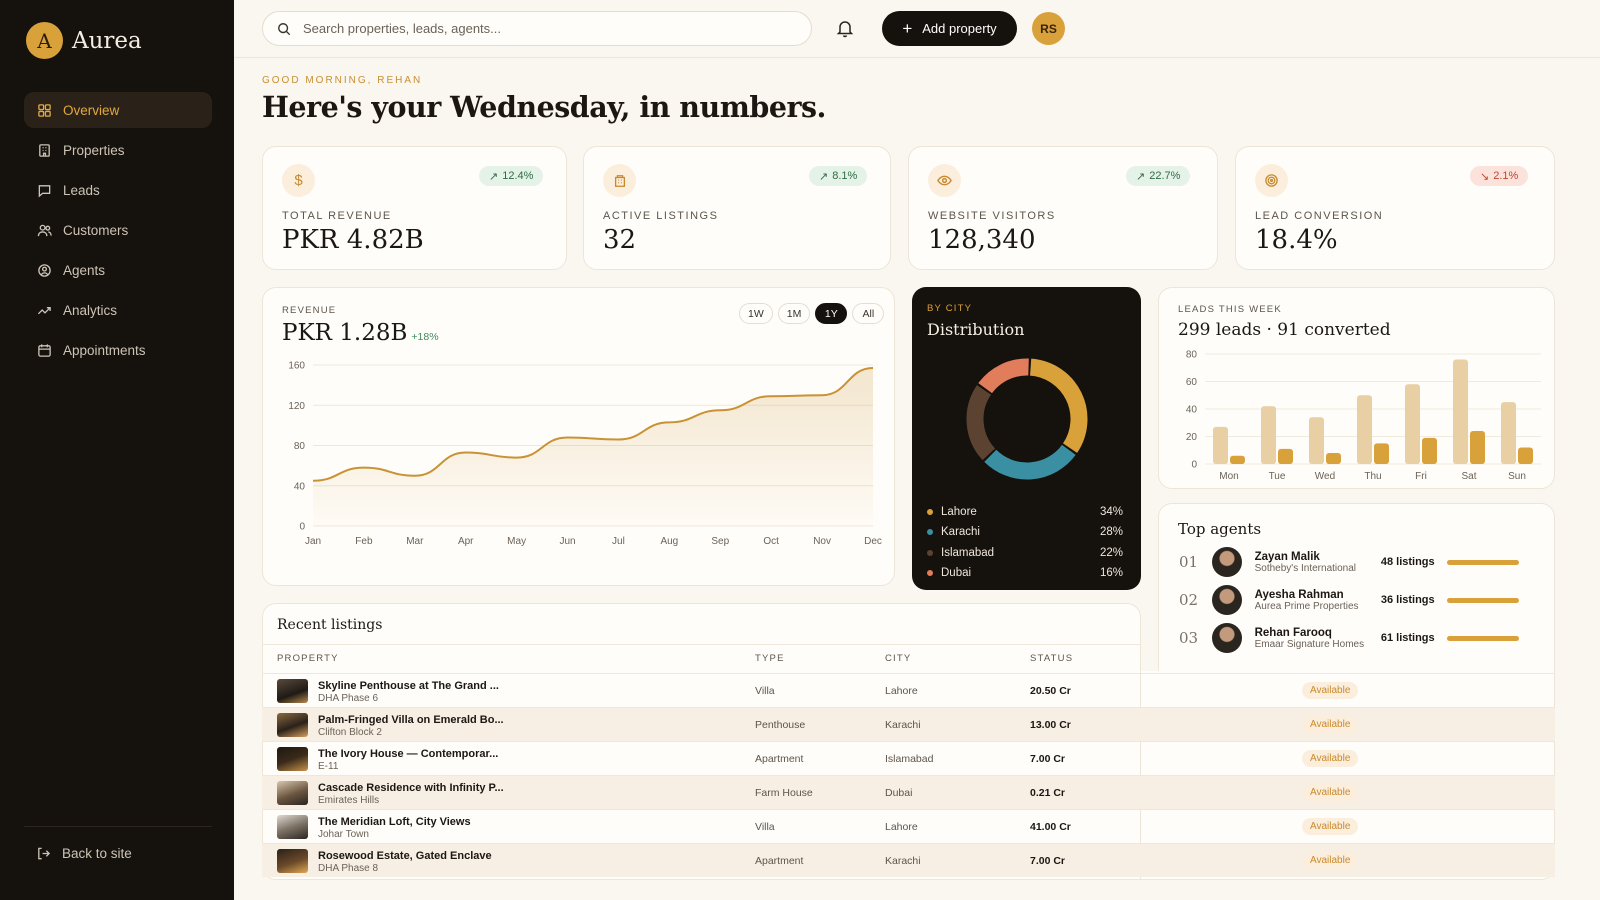 This screenshot has height=900, width=1600. Describe the element at coordinates (1189, 562) in the screenshot. I see `agent-rank: 01` at that location.